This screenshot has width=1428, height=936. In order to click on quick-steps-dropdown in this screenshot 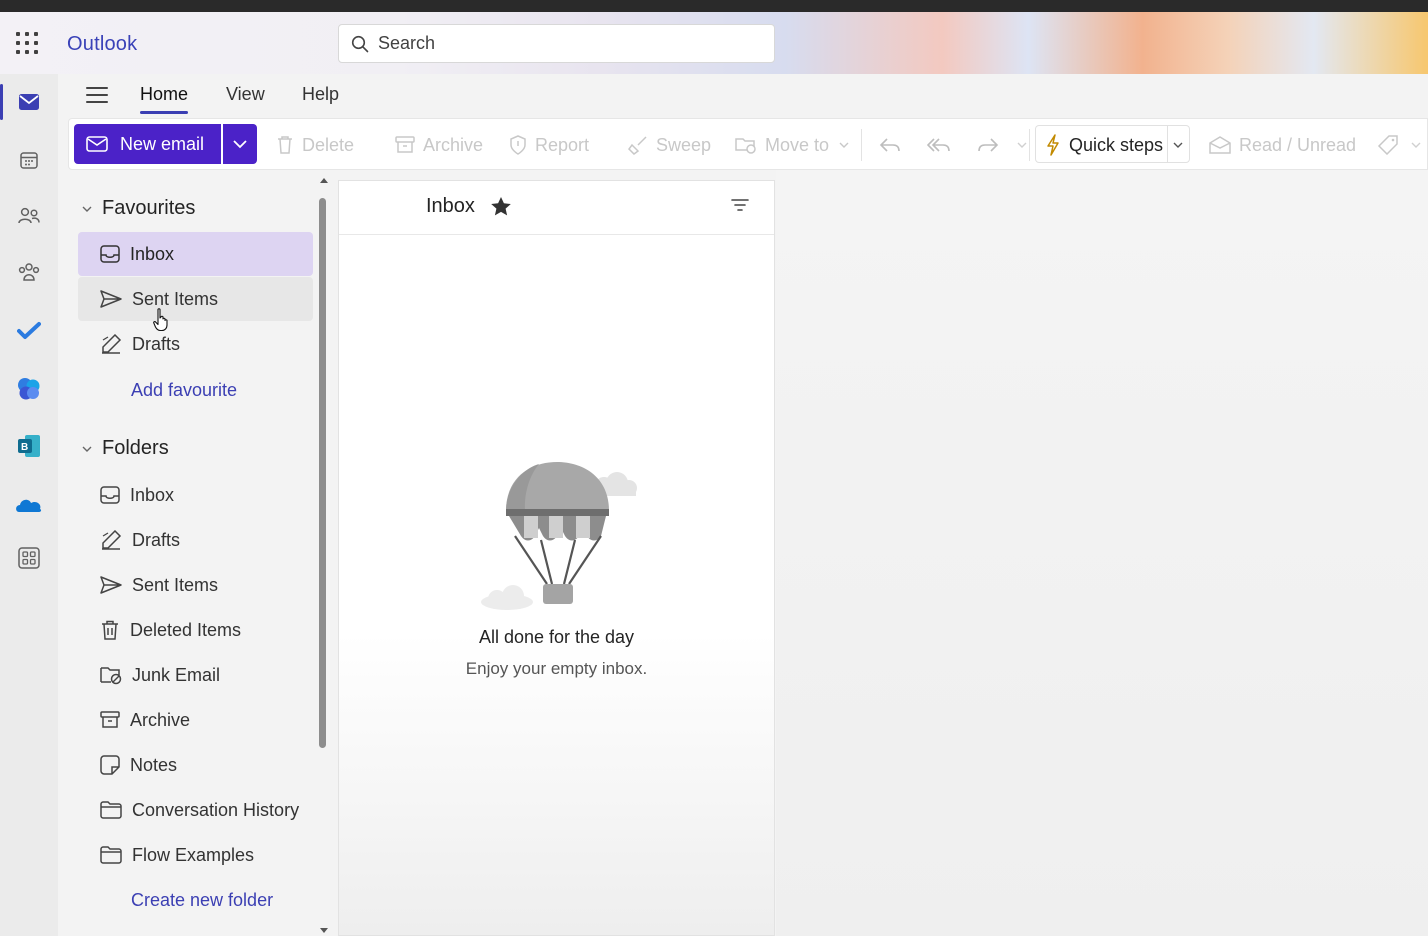, I will do `click(1182, 145)`.